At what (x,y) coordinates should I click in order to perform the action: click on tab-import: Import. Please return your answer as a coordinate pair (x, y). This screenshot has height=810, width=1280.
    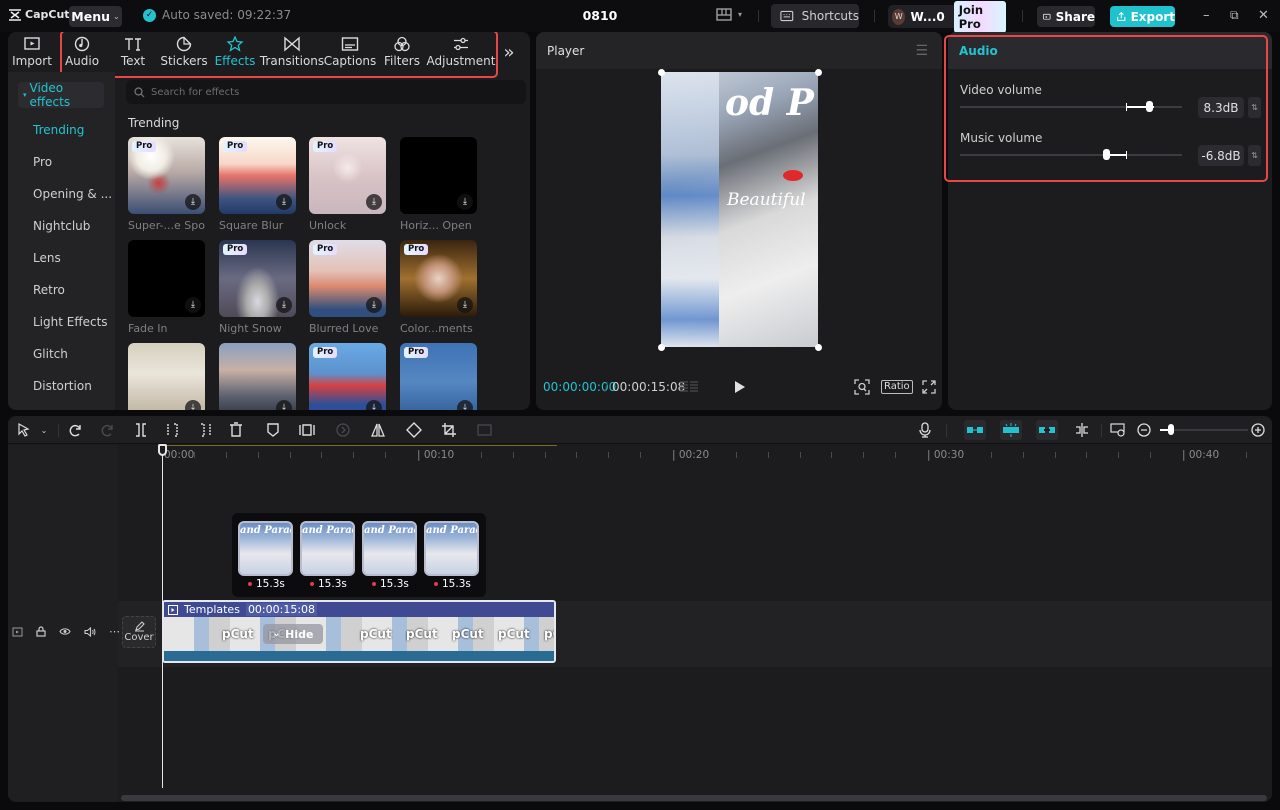
    Looking at the image, I should click on (32, 52).